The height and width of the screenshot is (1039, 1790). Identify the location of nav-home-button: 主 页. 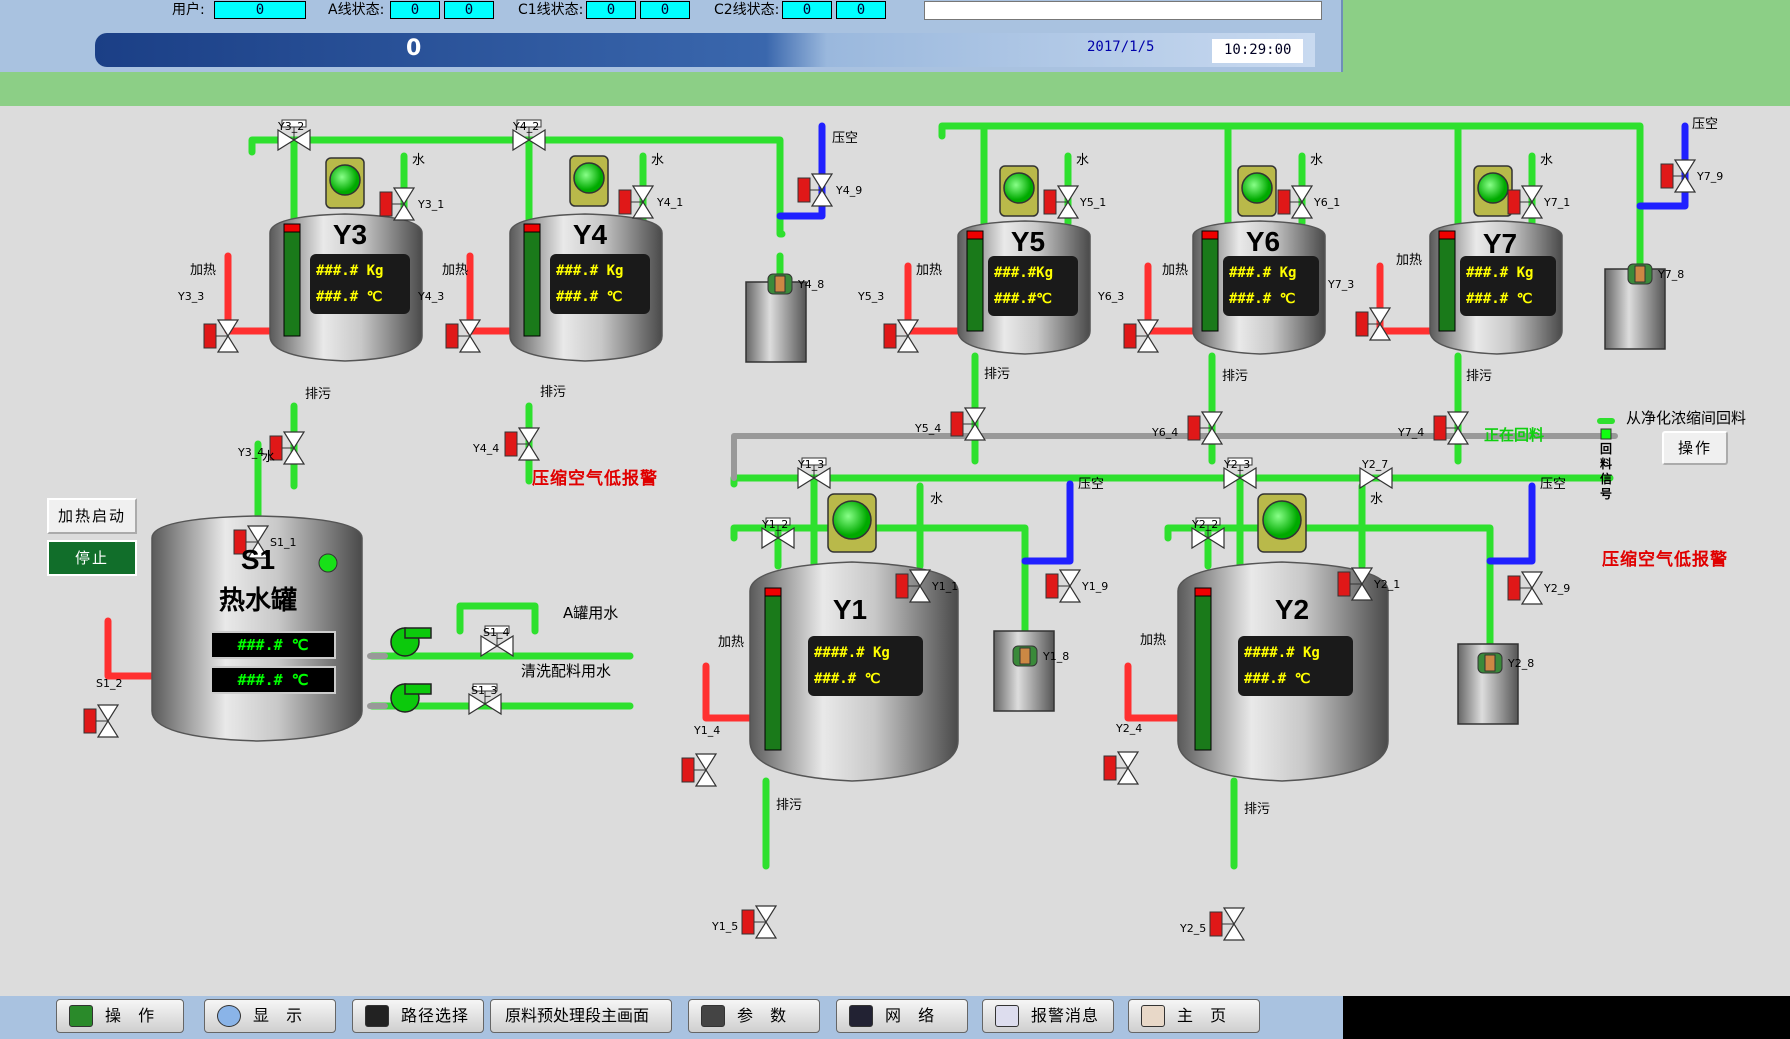
(1194, 1016).